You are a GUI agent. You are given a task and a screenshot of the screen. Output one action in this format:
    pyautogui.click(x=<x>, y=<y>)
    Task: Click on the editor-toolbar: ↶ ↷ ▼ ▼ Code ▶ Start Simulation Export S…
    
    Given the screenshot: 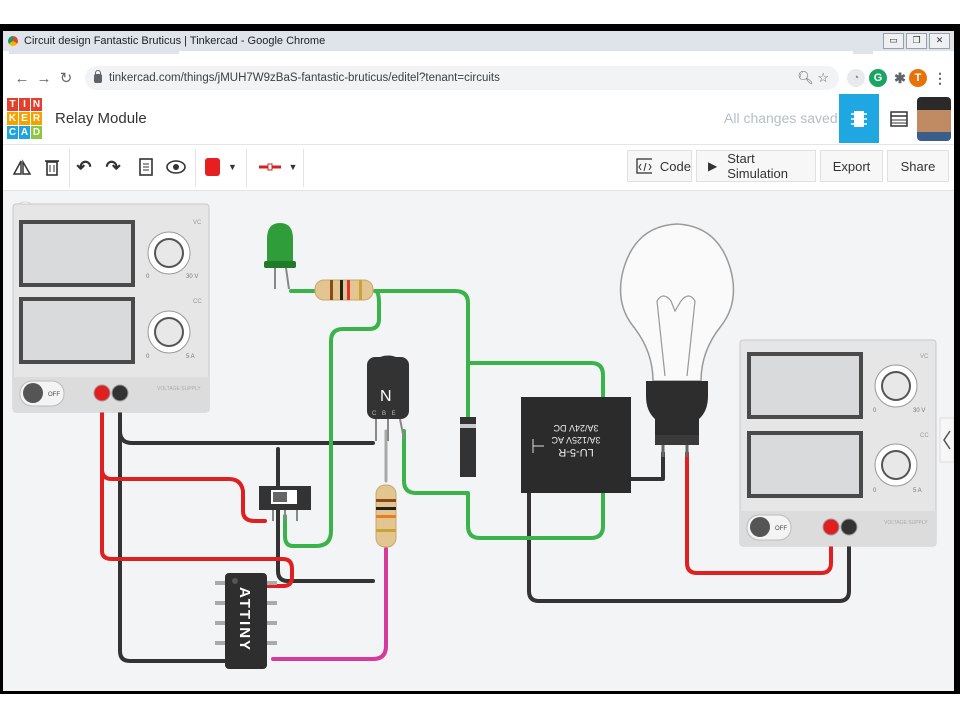 What is the action you would take?
    pyautogui.click(x=478, y=168)
    